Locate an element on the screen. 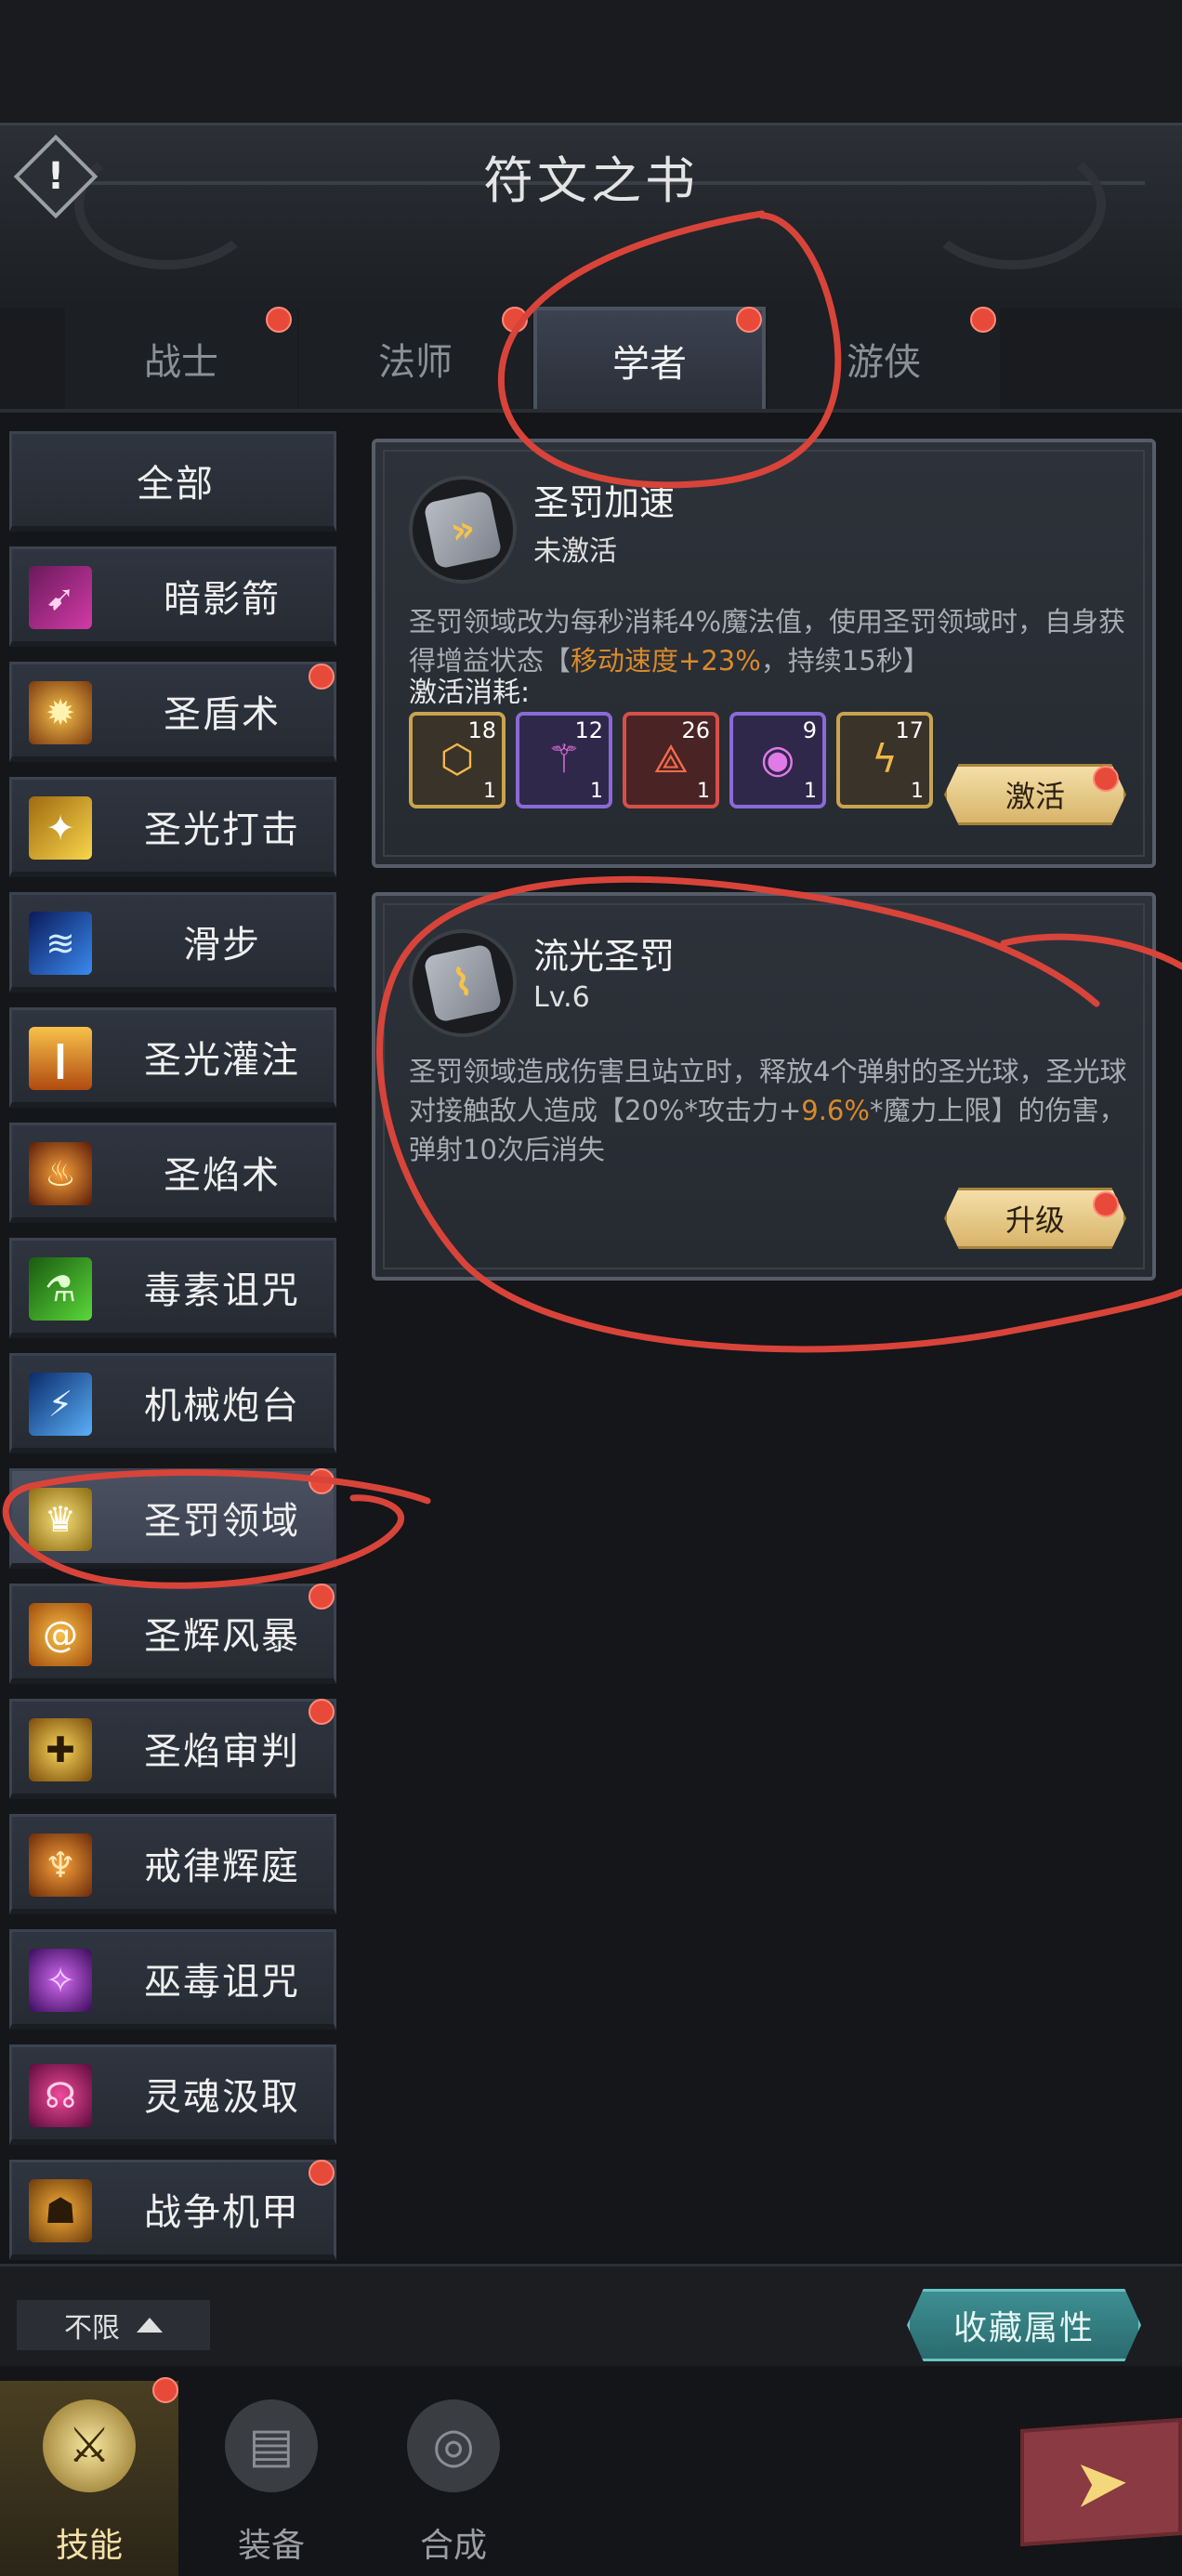  war-mech-icon: ☗ is located at coordinates (60, 2210).